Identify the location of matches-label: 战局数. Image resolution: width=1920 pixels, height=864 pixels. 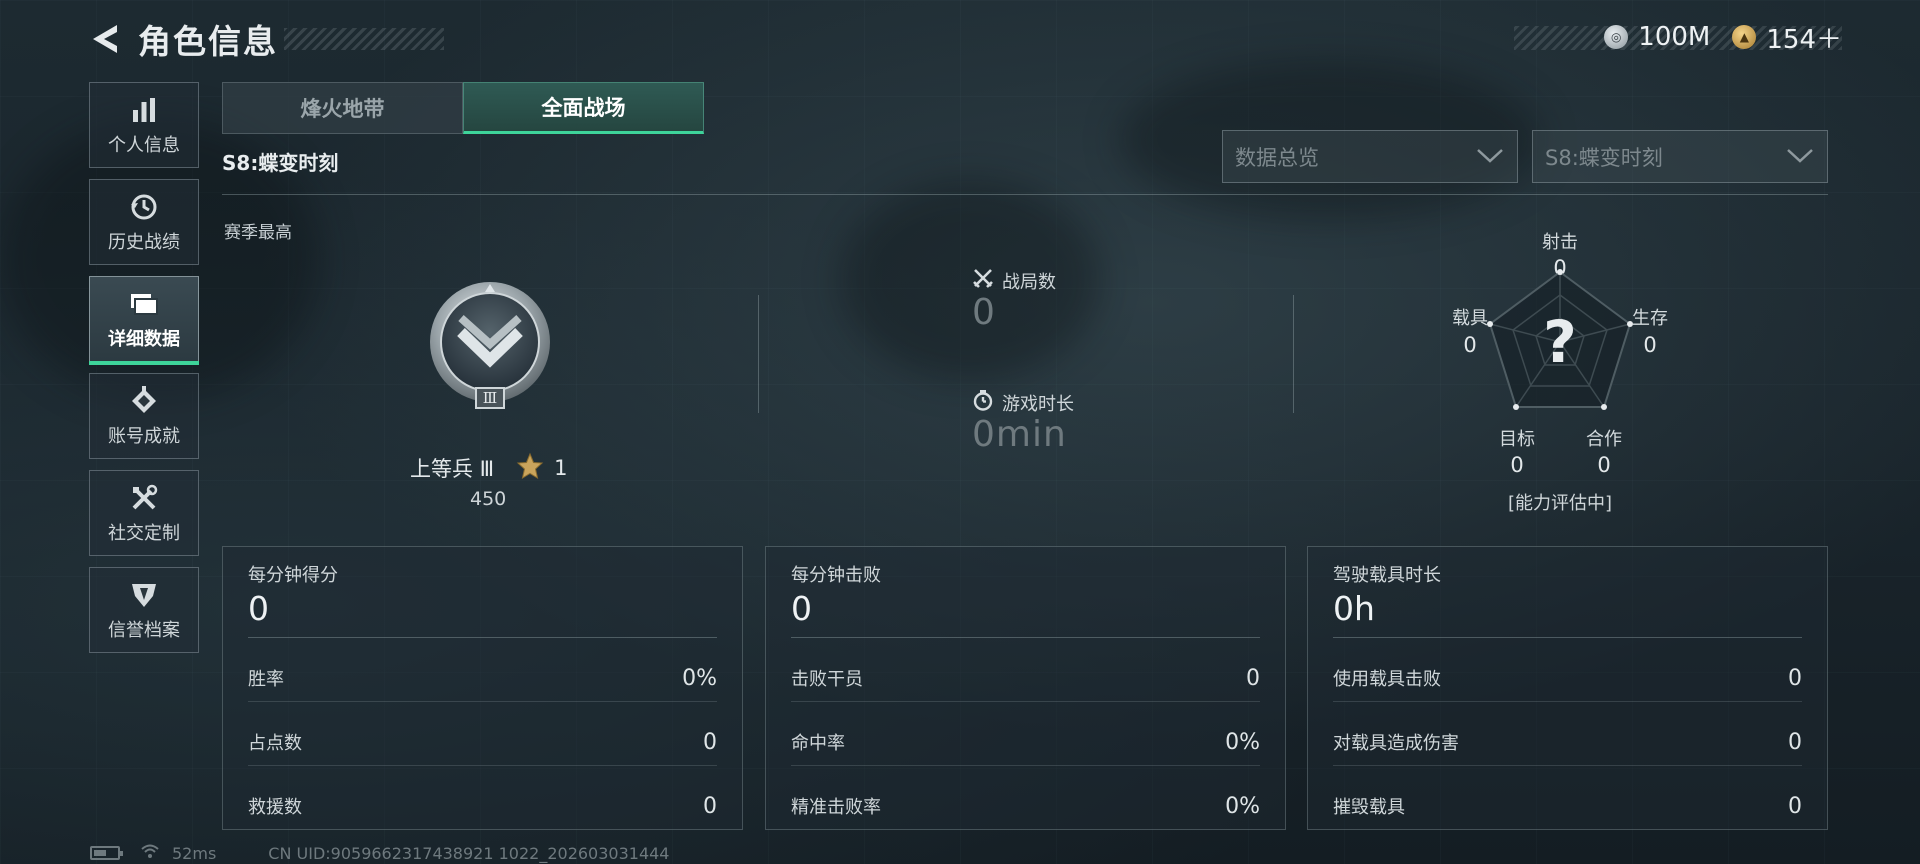
(1029, 282).